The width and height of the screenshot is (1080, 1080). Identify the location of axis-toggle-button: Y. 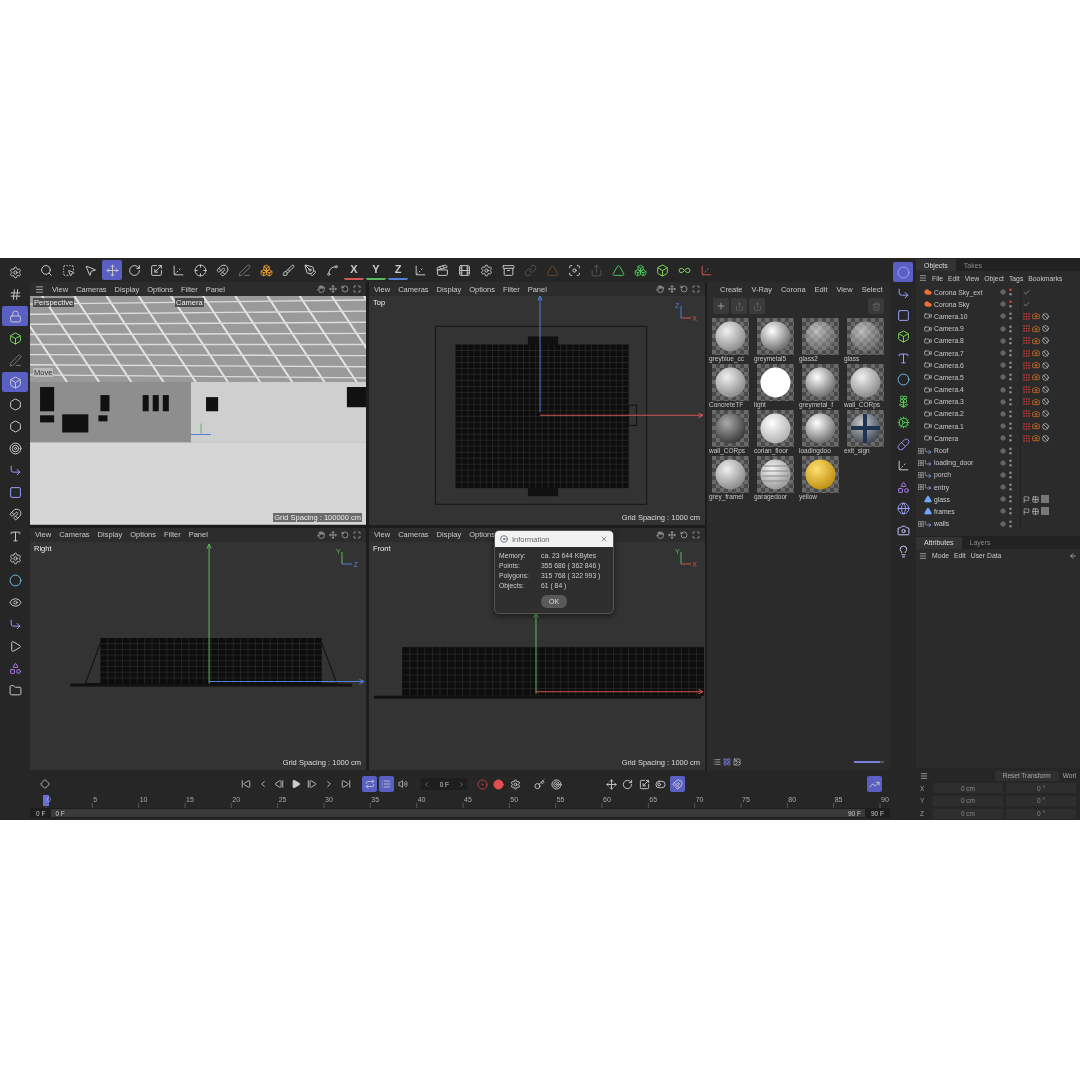
(376, 270).